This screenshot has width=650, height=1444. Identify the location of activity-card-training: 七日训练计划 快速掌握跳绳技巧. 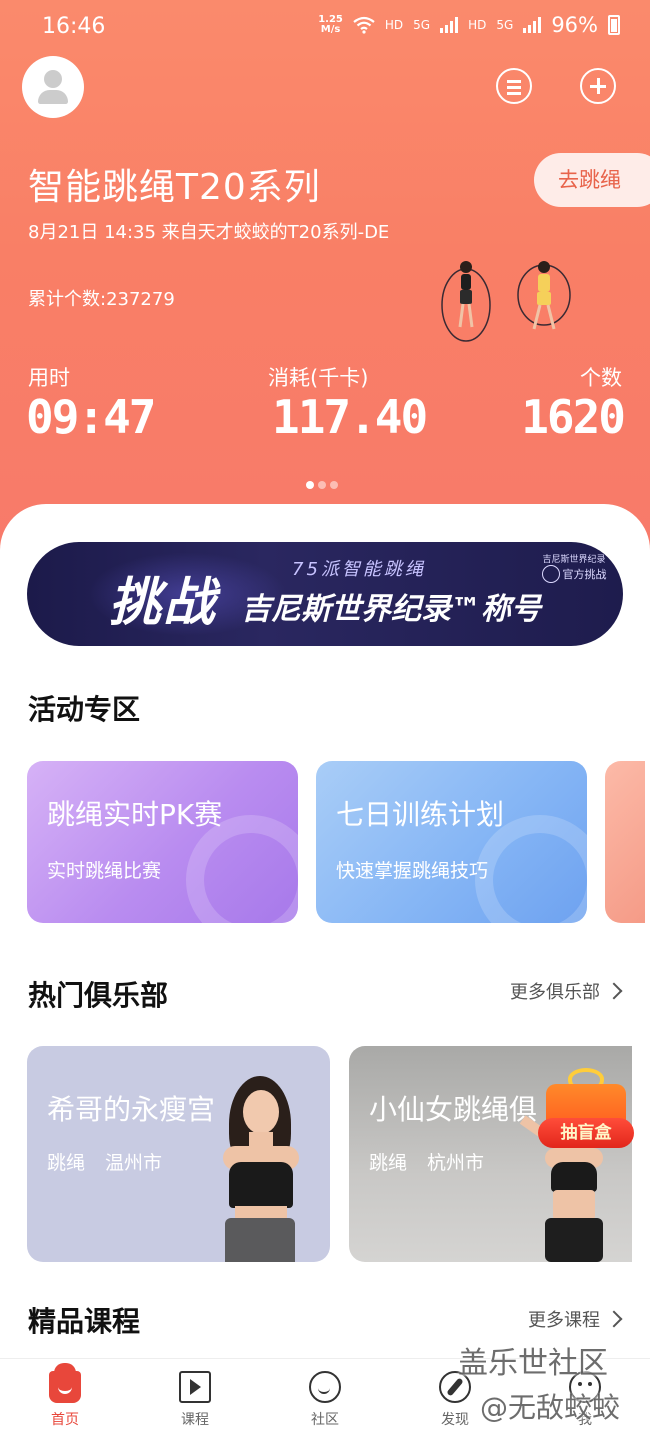
(451, 842).